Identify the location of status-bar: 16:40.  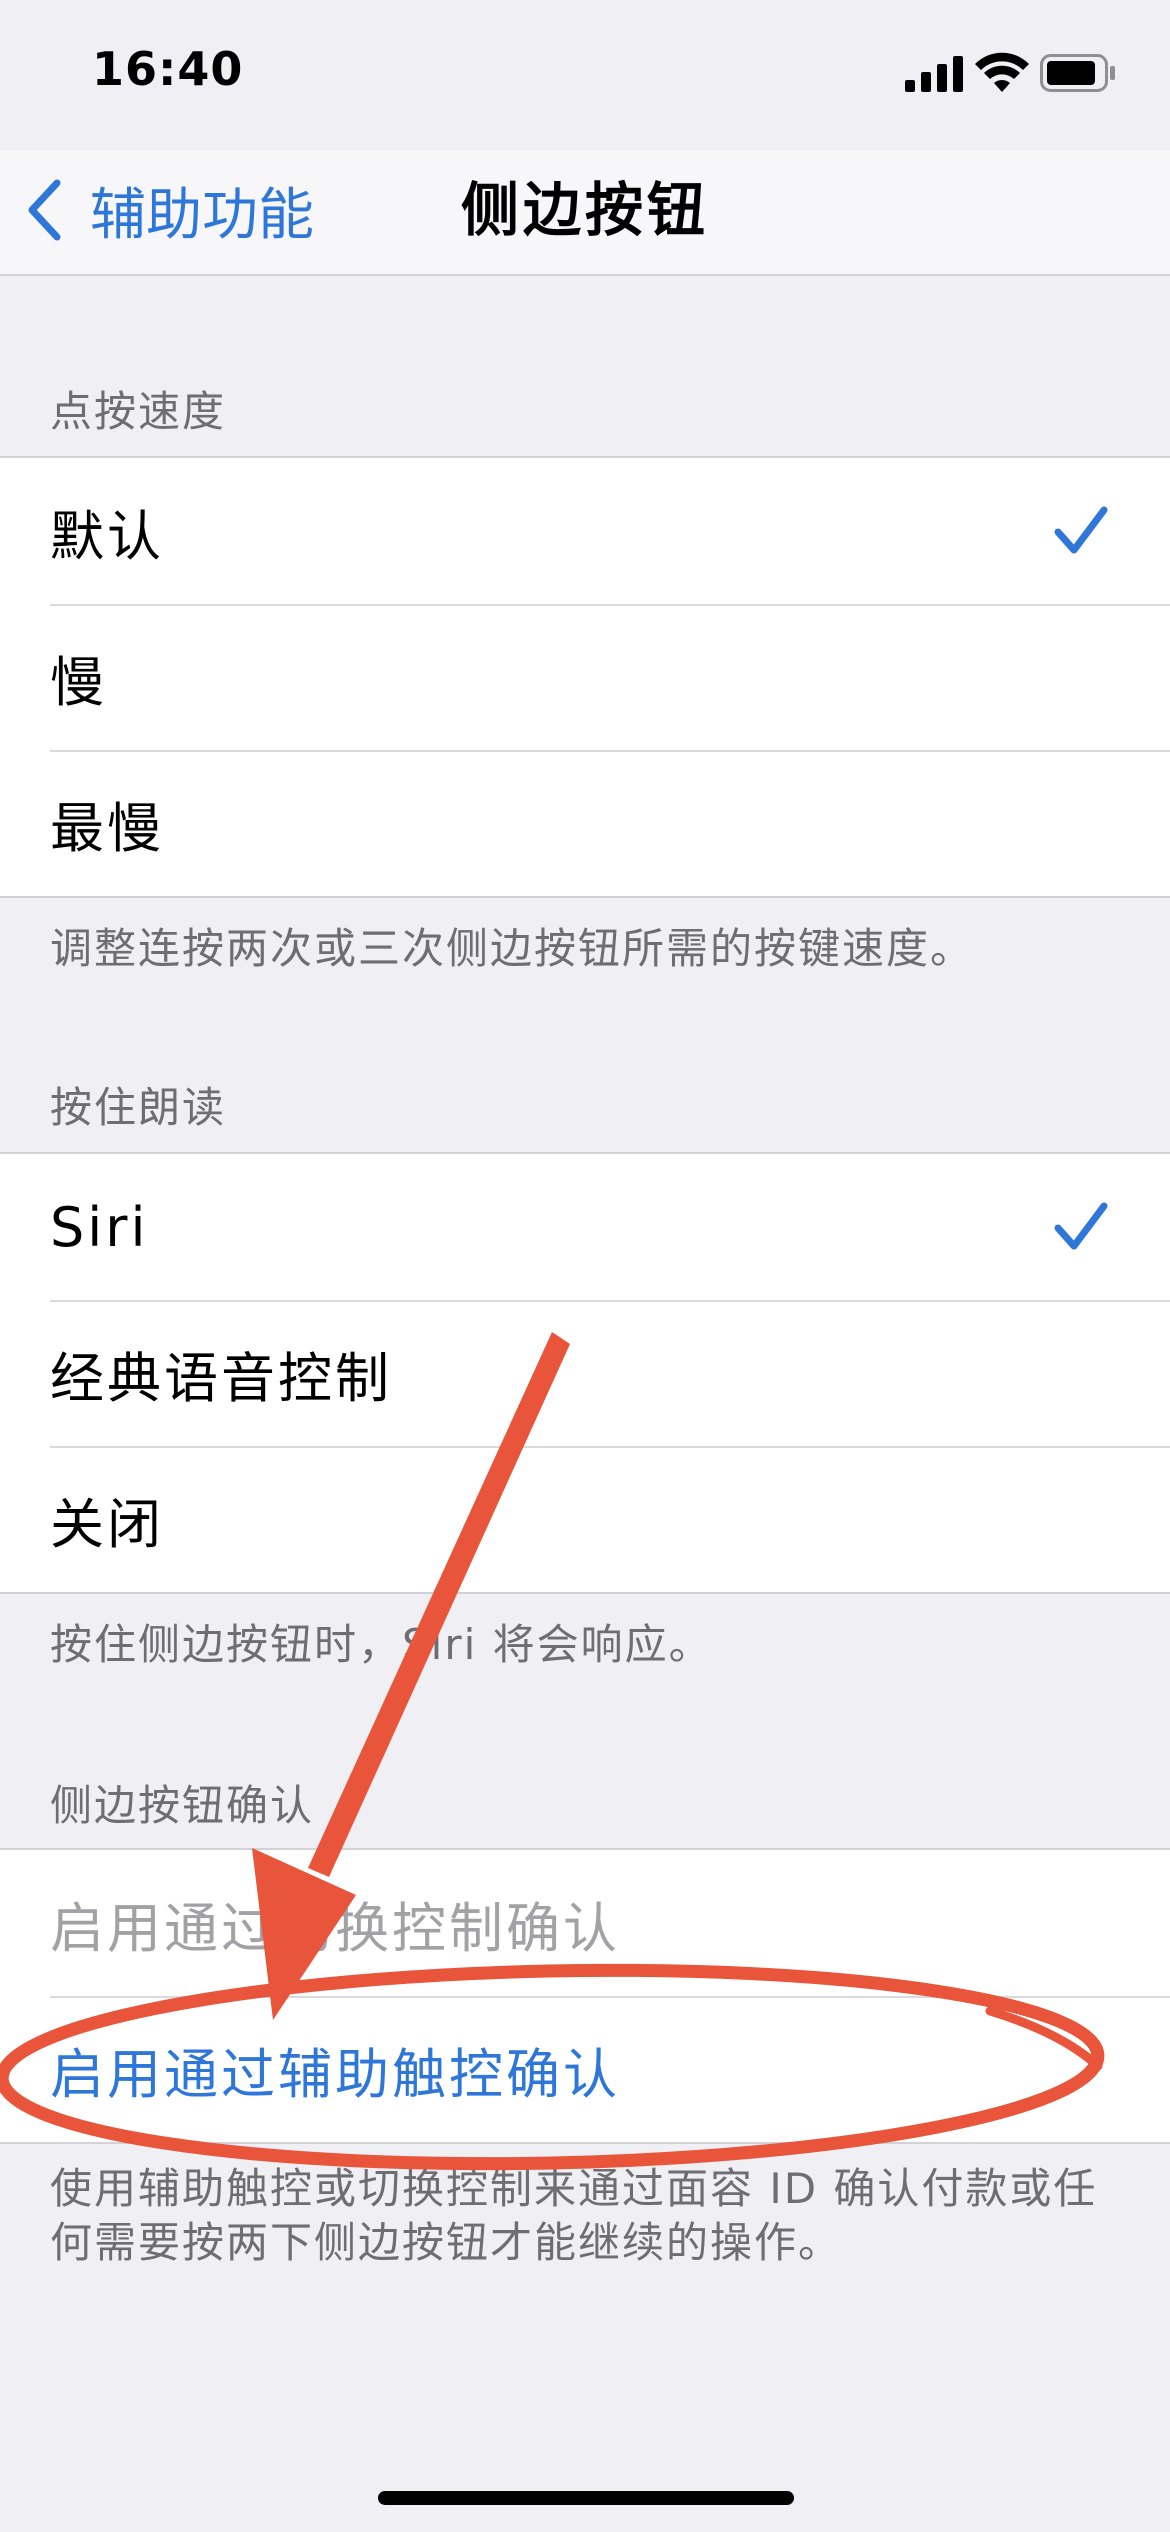
(585, 75).